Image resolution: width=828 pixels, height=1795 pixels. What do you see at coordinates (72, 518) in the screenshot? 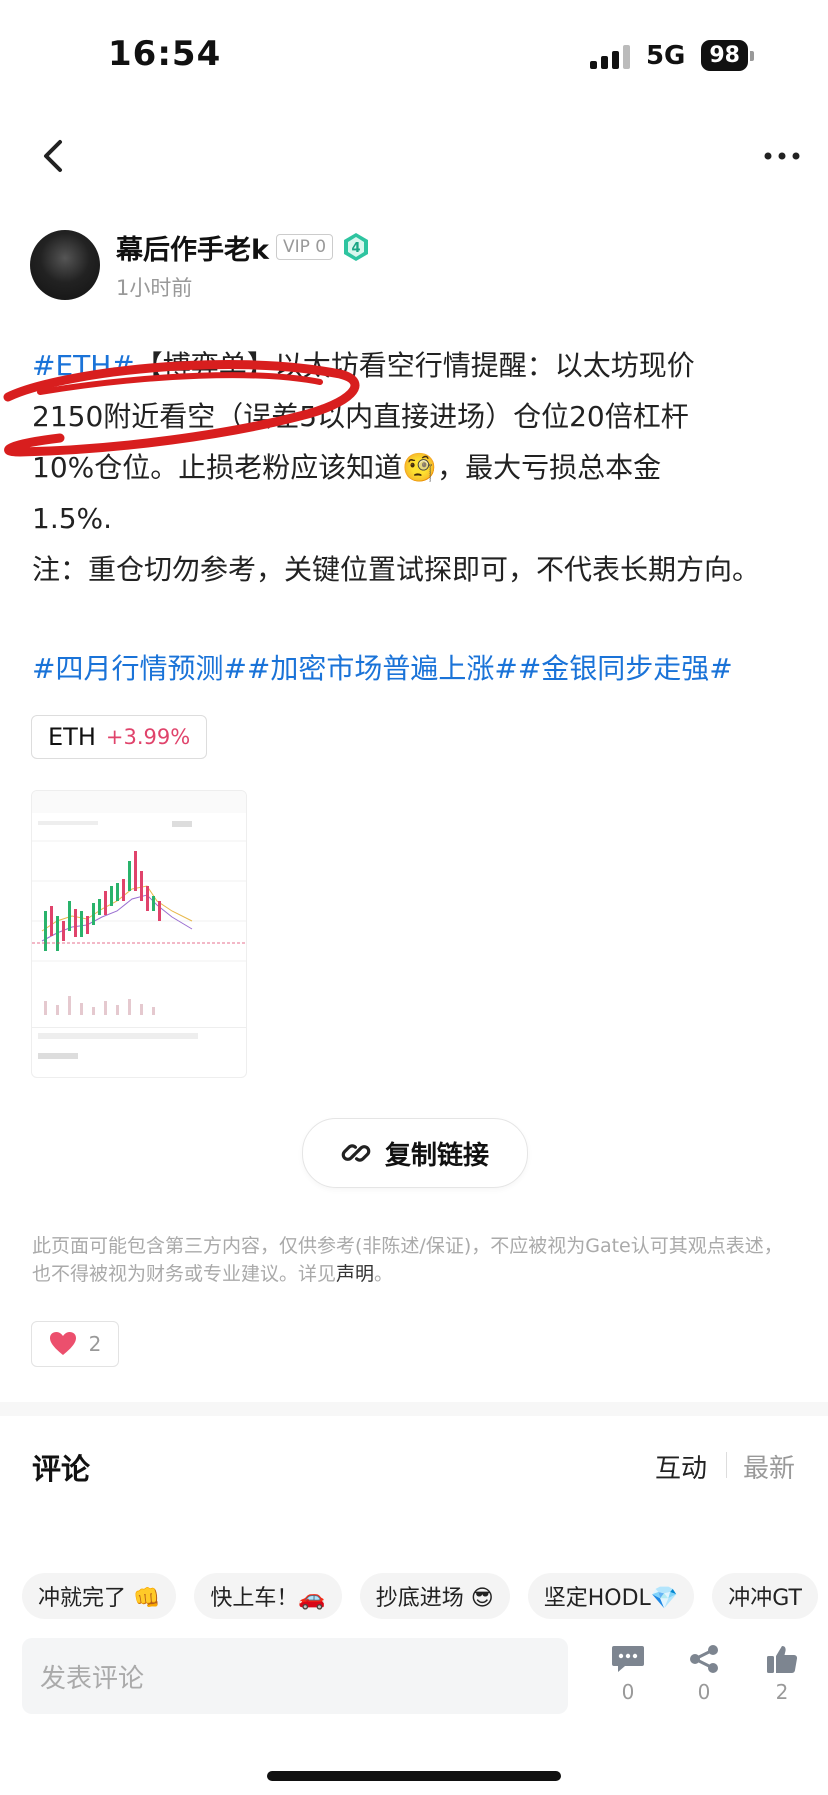
I see `post-line-4: 1.5%.` at bounding box center [72, 518].